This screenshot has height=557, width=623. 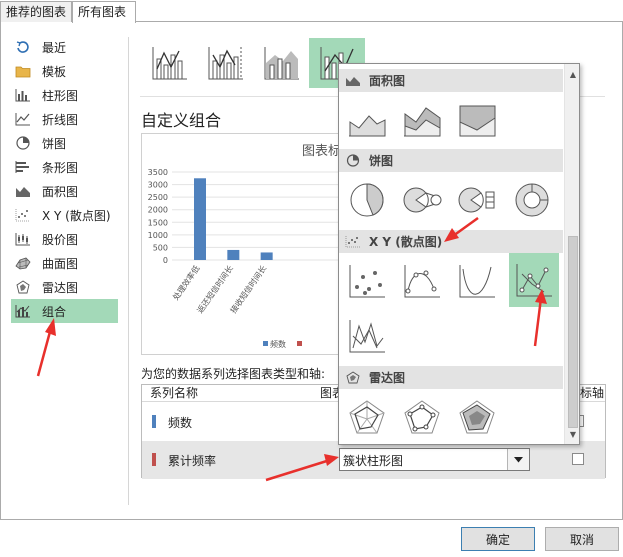 I want to click on dropdown-scrollbar: ▲ ▼, so click(x=571, y=254).